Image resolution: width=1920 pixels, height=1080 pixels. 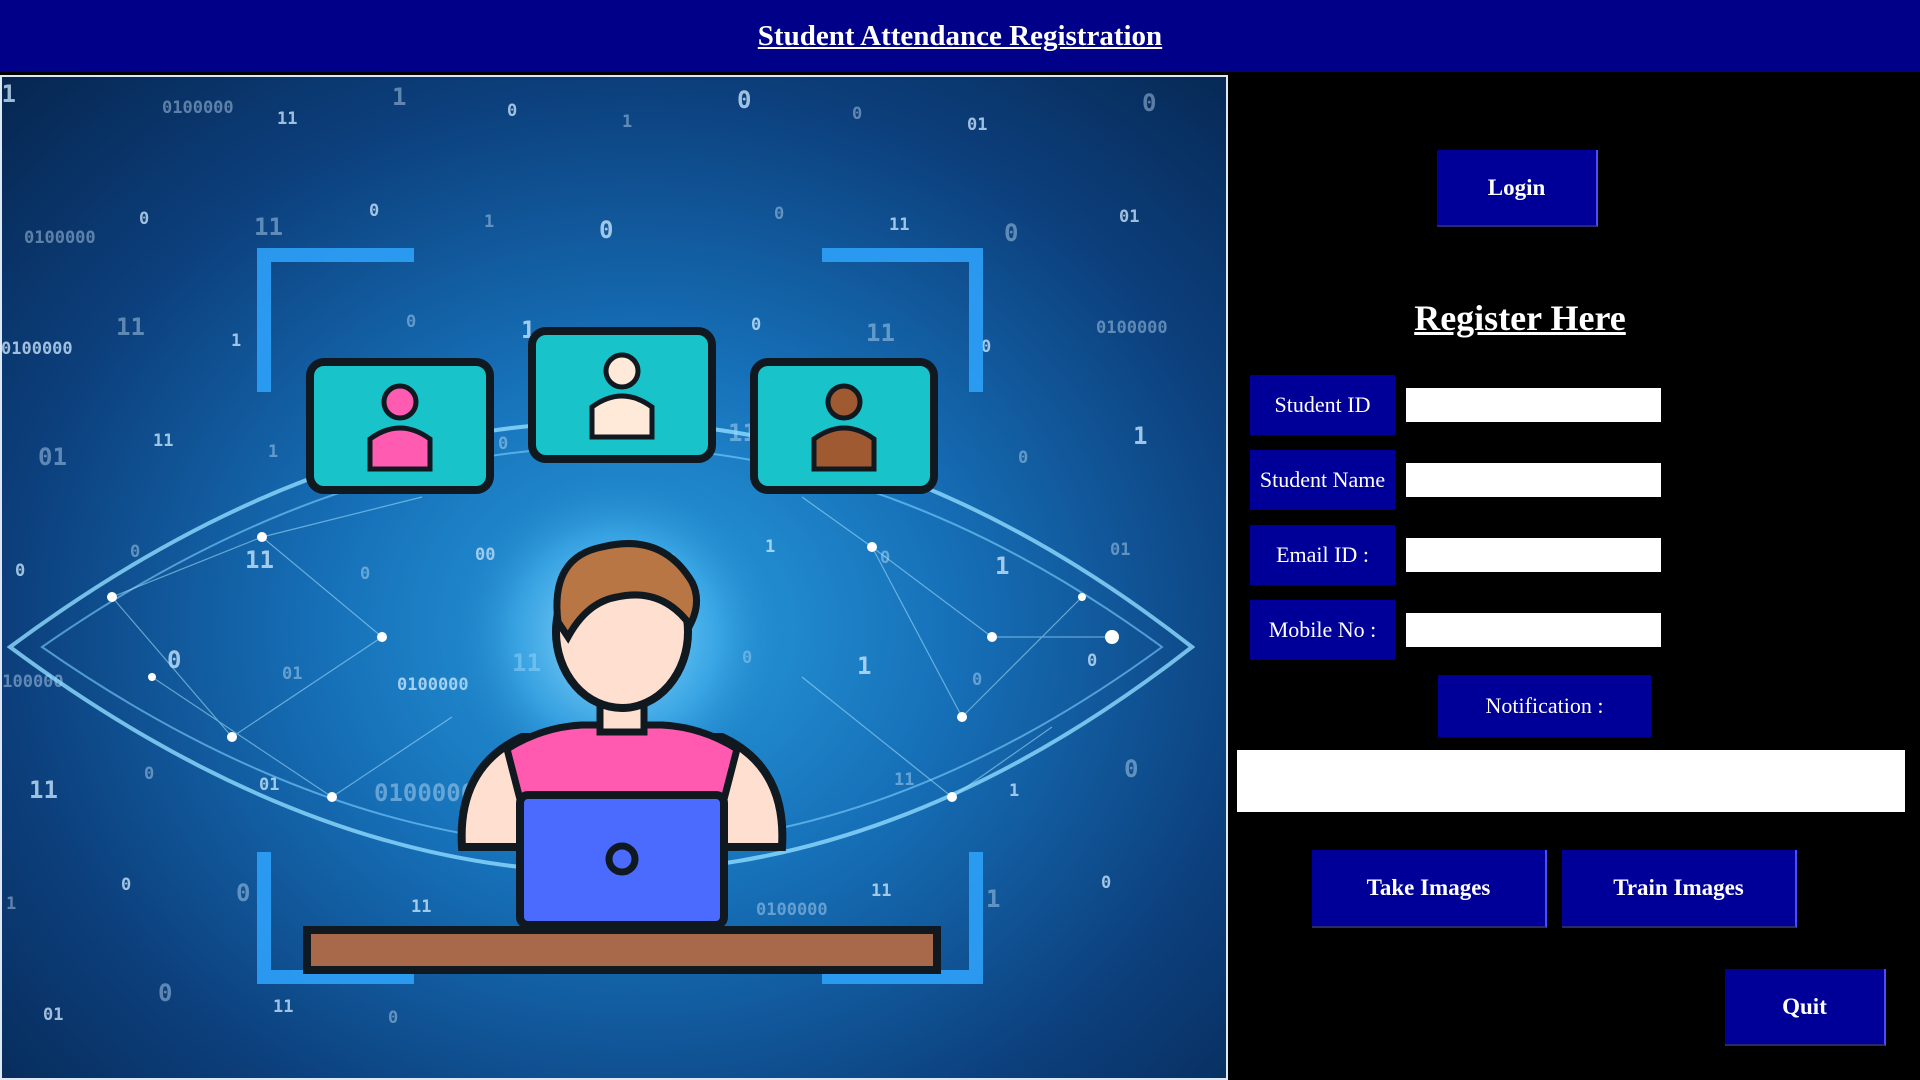 I want to click on notification-box, so click(x=1571, y=781).